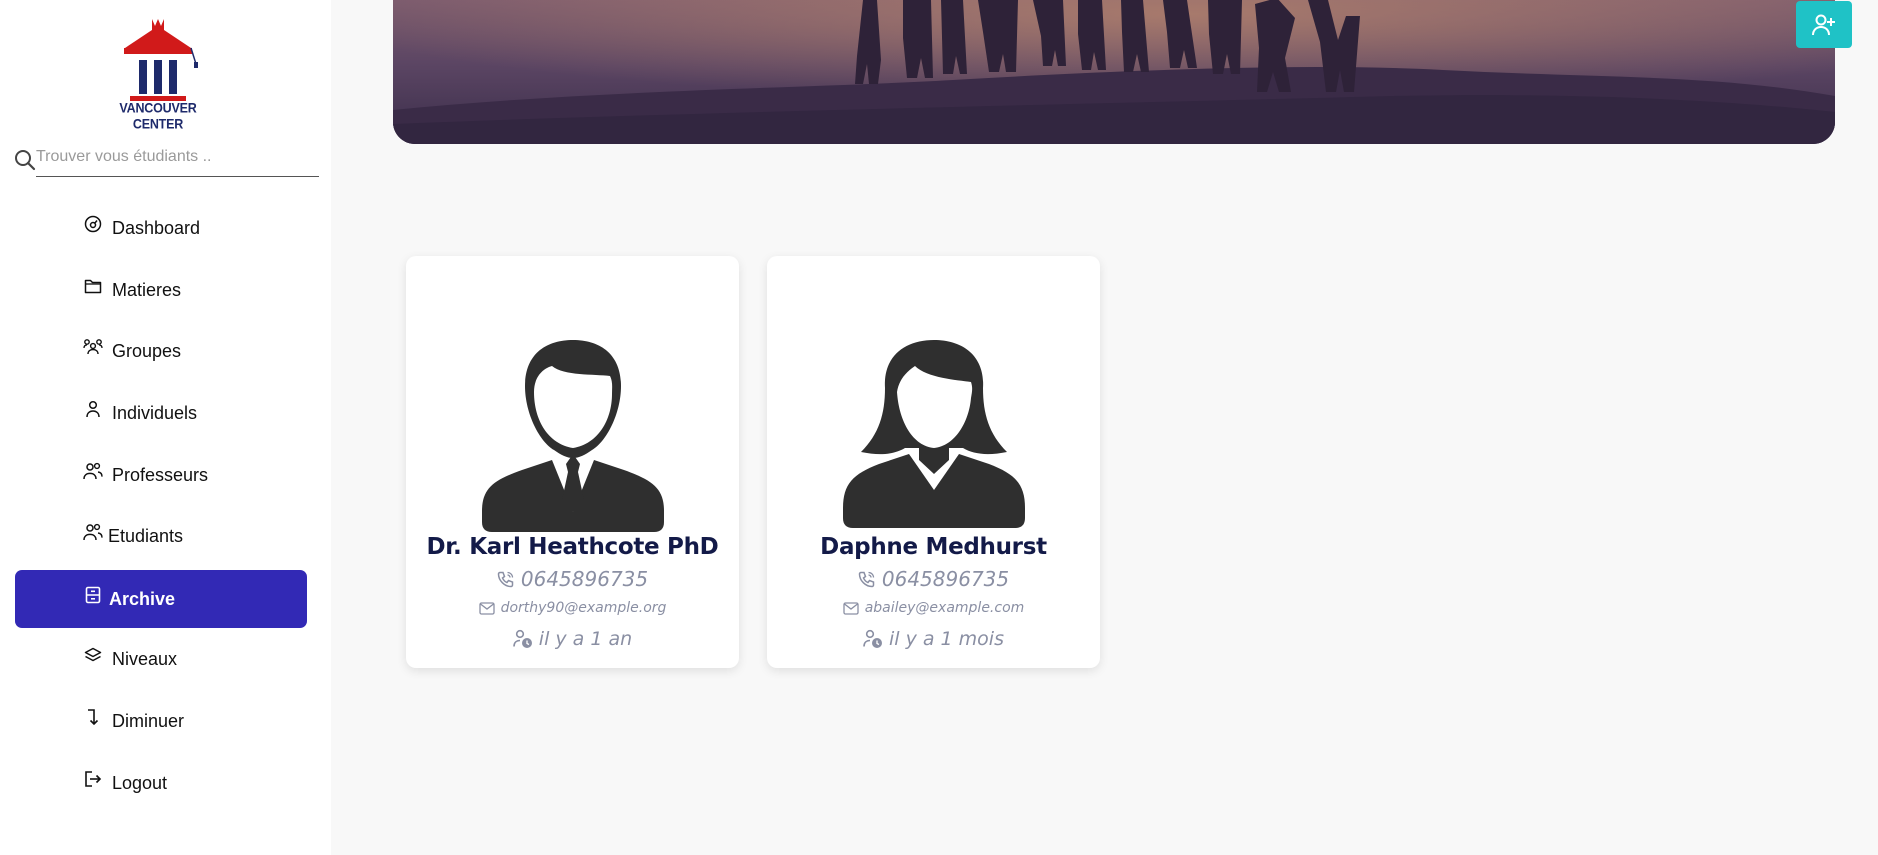  Describe the element at coordinates (142, 598) in the screenshot. I see `sidebar-item-label: Archive` at that location.